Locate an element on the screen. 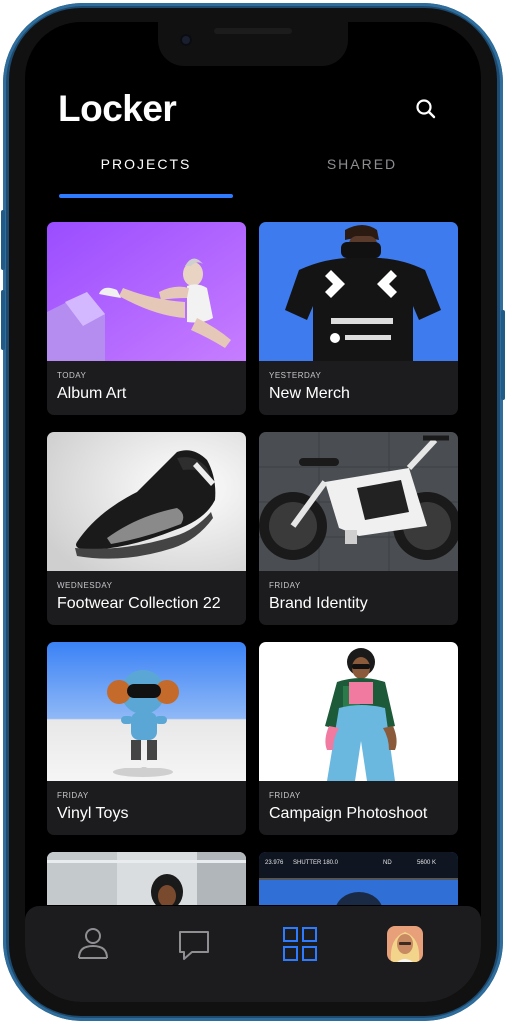  project-card: 23.976 SHUTTER 180.0 ND 5600 K is located at coordinates (358, 878).